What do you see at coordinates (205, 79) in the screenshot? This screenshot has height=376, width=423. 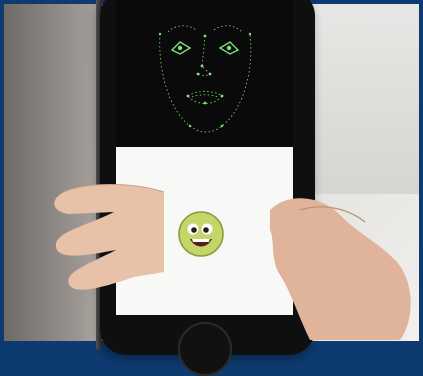 I see `face-landmark-mesh` at bounding box center [205, 79].